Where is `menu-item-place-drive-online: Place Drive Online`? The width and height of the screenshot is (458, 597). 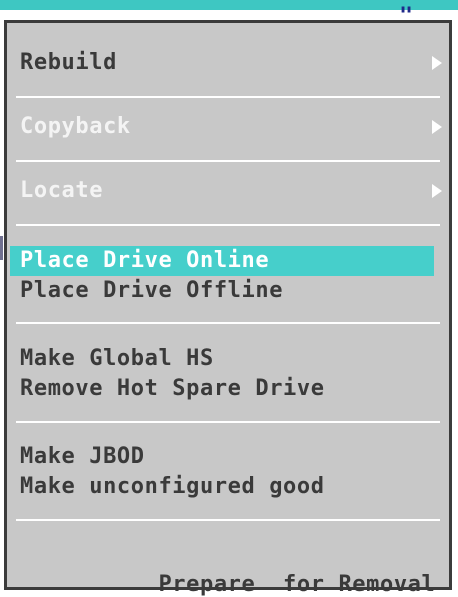
menu-item-place-drive-online: Place Drive Online is located at coordinates (222, 261).